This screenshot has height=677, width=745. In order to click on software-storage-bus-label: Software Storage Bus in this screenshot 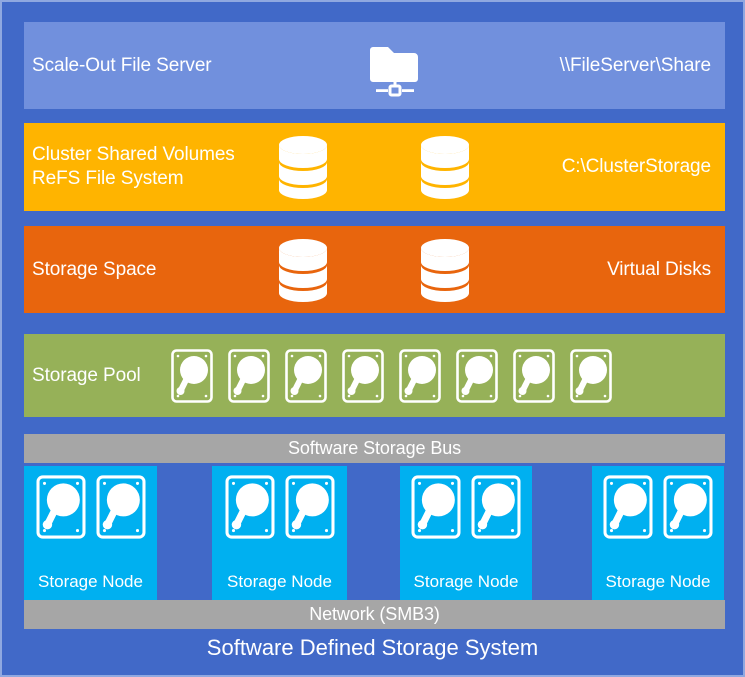, I will do `click(374, 448)`.